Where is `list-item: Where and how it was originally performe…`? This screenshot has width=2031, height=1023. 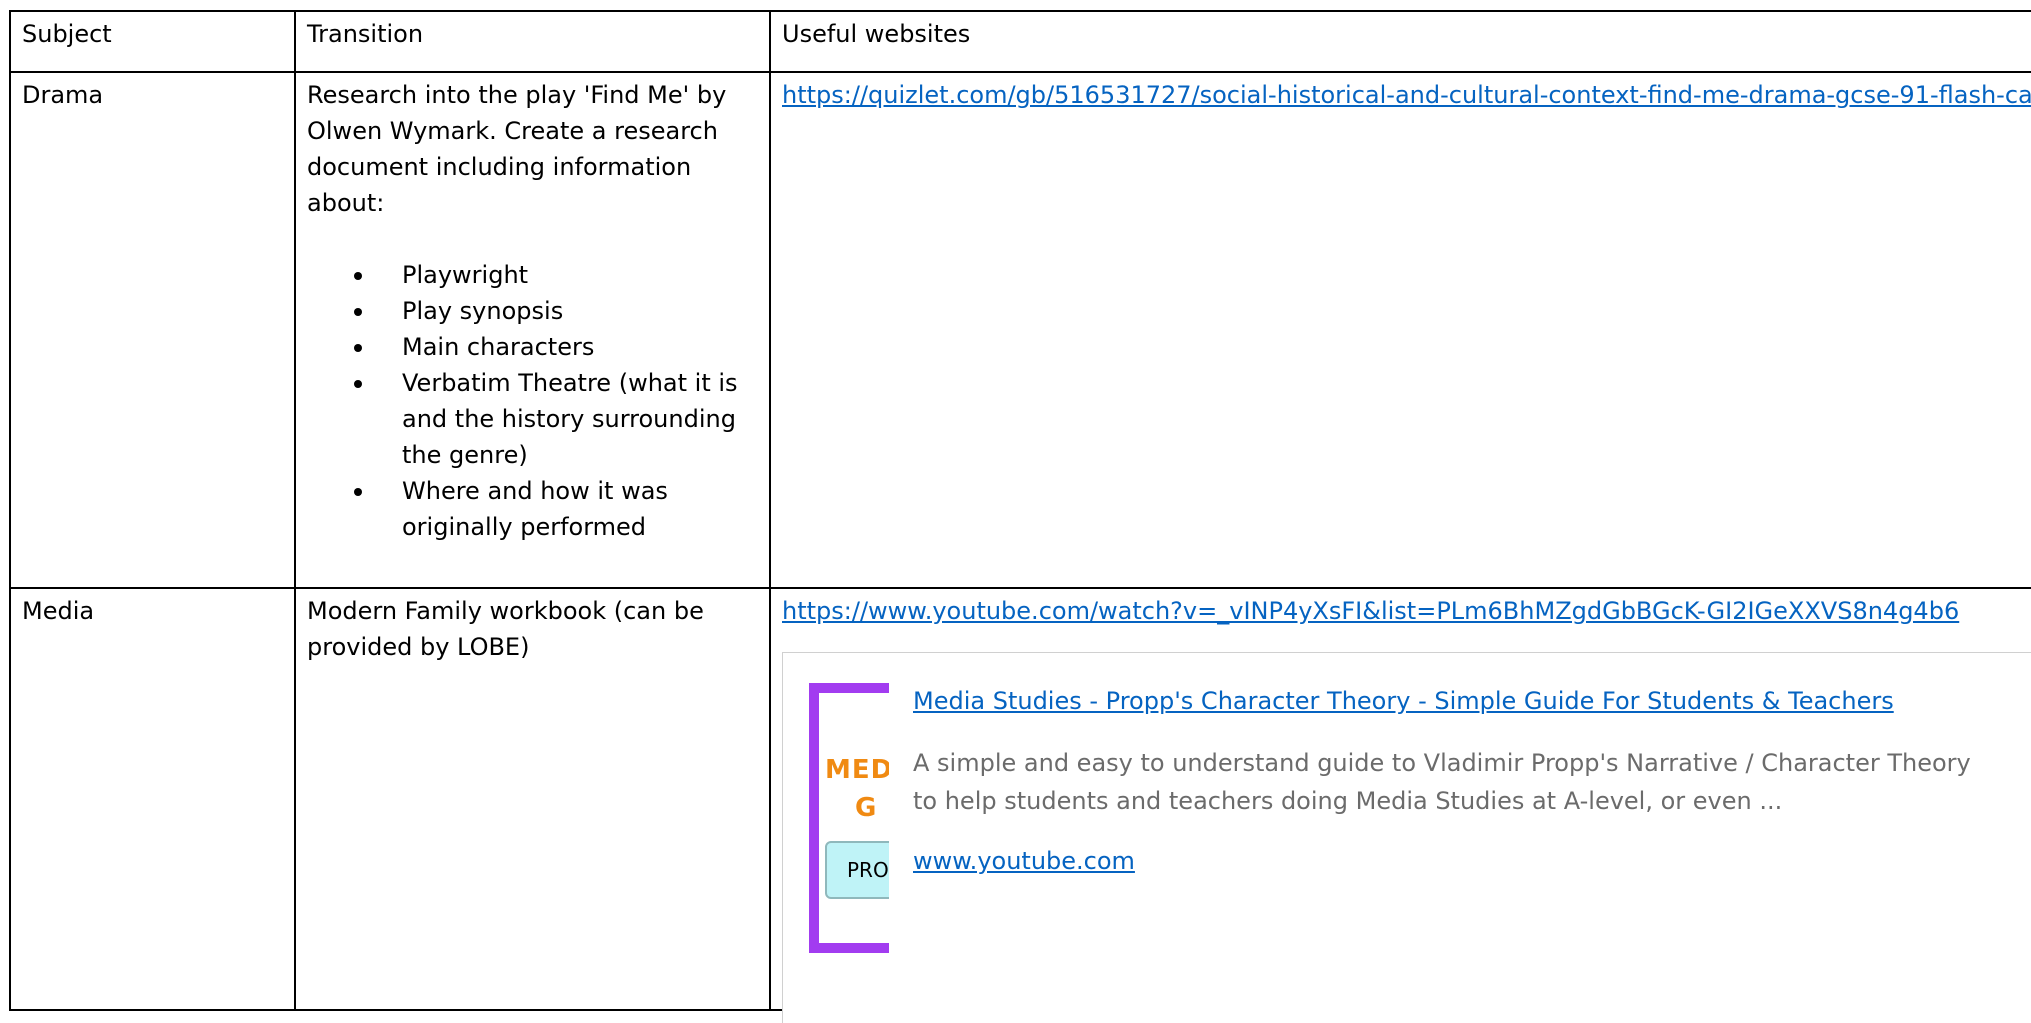
list-item: Where and how it was originally performe… is located at coordinates (551, 509).